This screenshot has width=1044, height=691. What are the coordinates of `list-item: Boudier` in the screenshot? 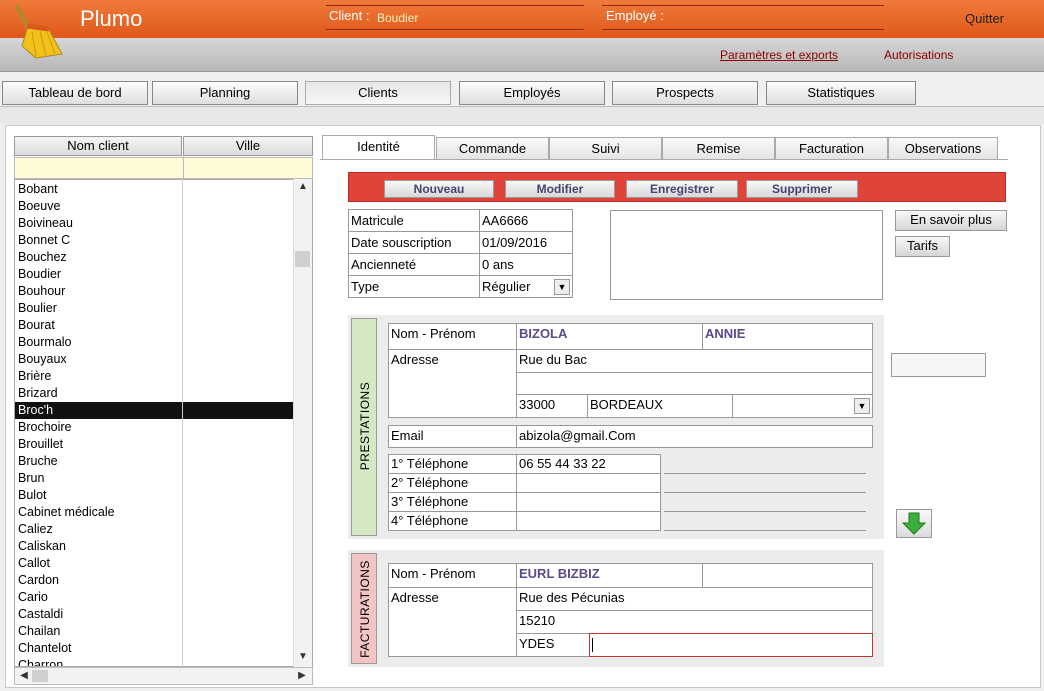 It's located at (154, 274).